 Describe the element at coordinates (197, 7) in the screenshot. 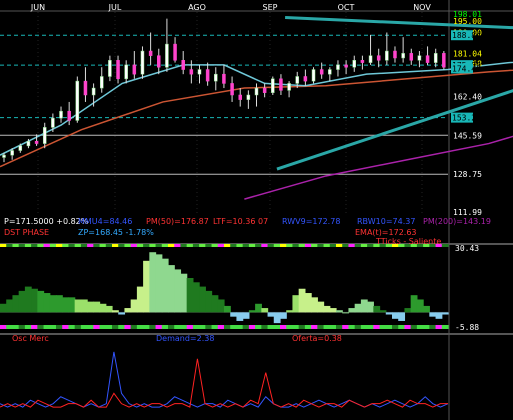

I see `month-label: AGO` at that location.